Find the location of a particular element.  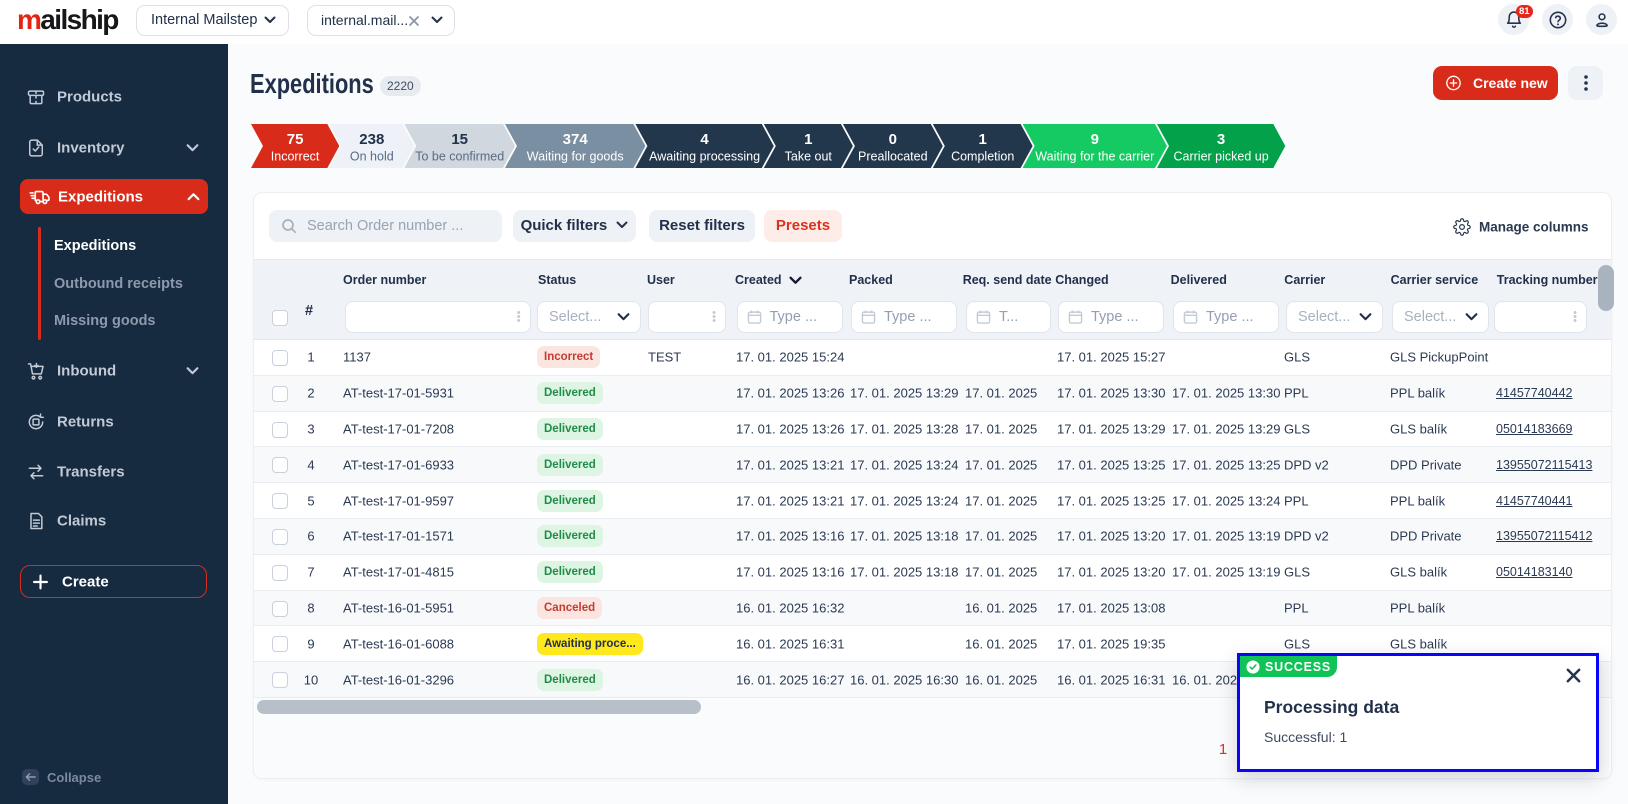

svg-text: 374 is located at coordinates (576, 139).